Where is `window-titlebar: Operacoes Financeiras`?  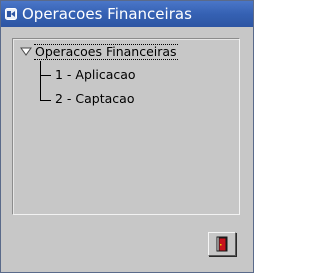
window-titlebar: Operacoes Financeiras is located at coordinates (127, 14).